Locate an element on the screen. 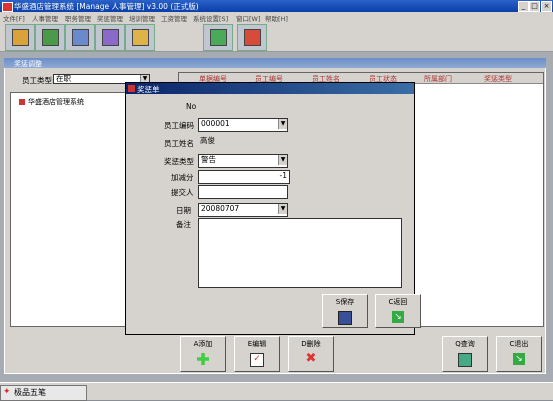  emp-name-field: 高俊 is located at coordinates (242, 142).